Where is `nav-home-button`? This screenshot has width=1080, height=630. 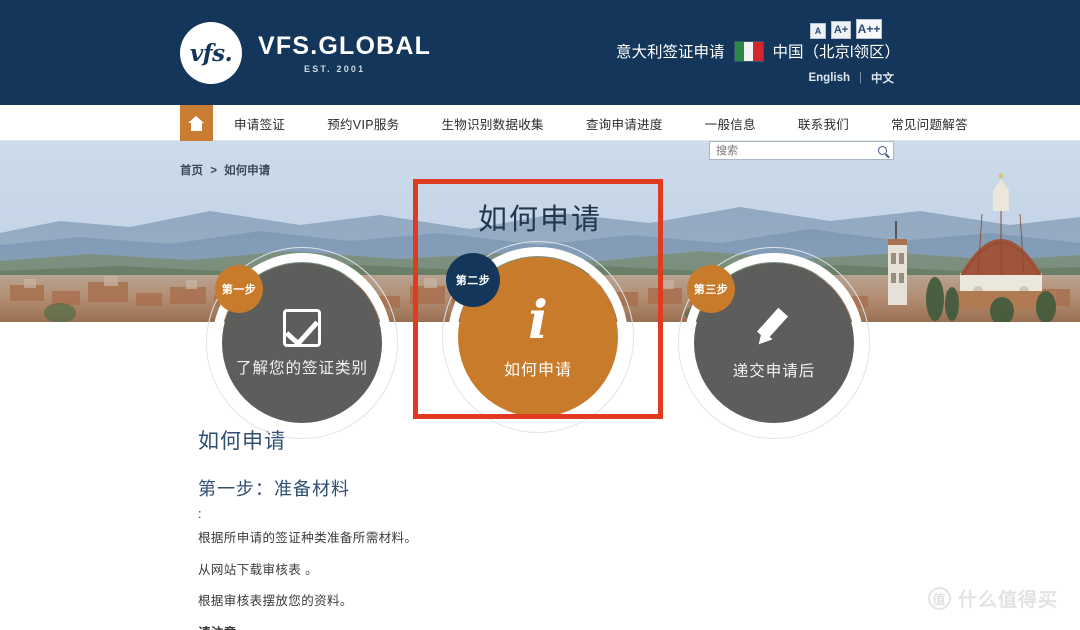
nav-home-button is located at coordinates (196, 123).